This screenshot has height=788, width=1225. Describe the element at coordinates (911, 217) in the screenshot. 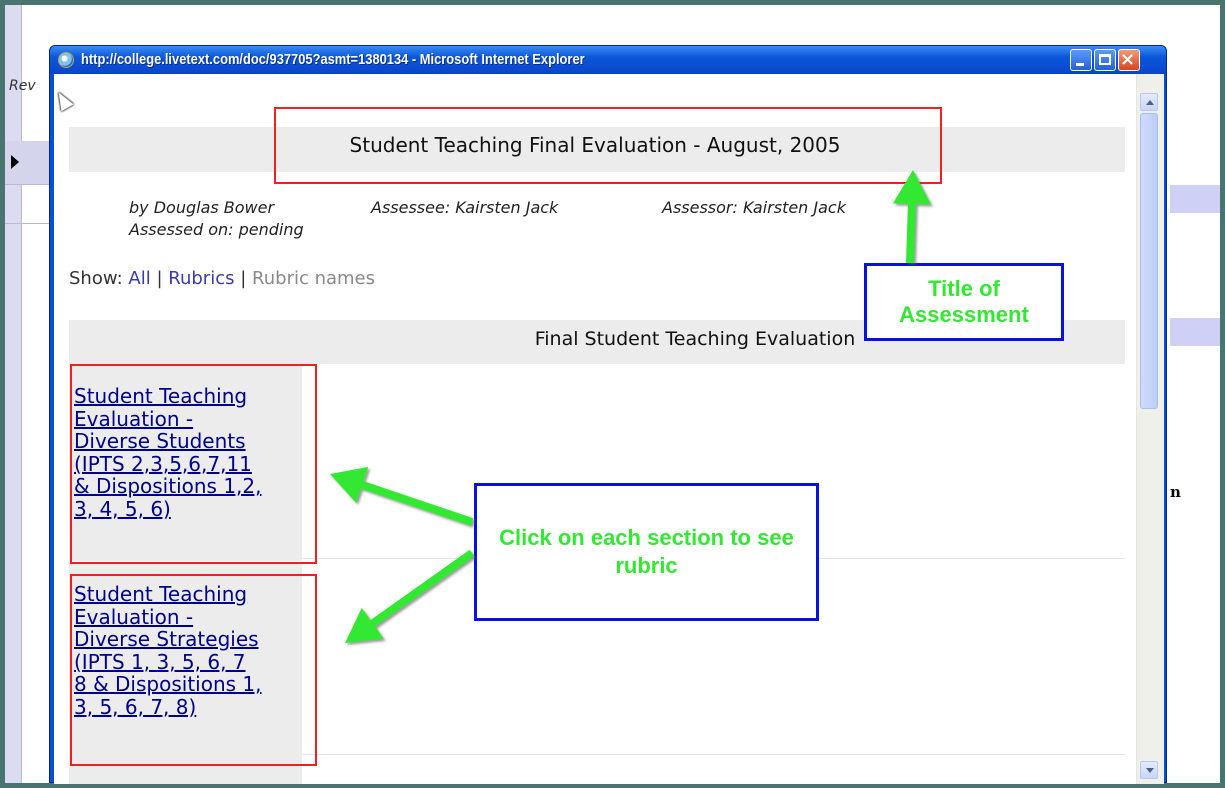

I see `arrow-to-title` at that location.